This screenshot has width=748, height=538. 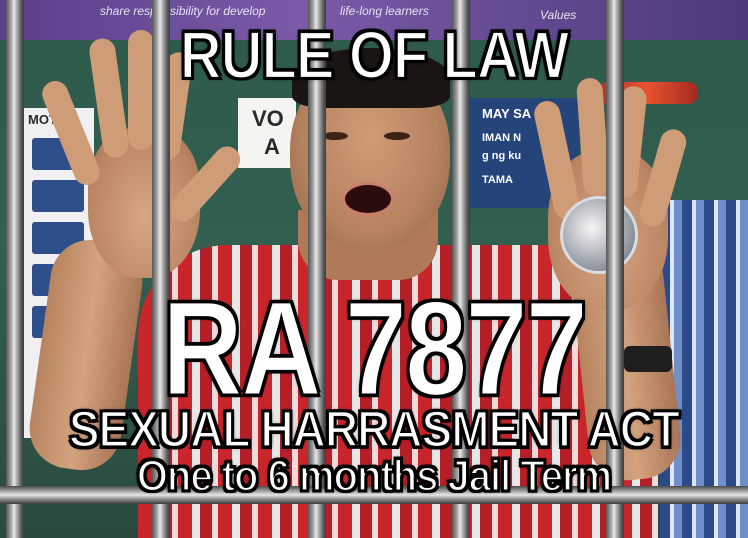 I want to click on headline-caption: RULE OF LAW, so click(x=375, y=55).